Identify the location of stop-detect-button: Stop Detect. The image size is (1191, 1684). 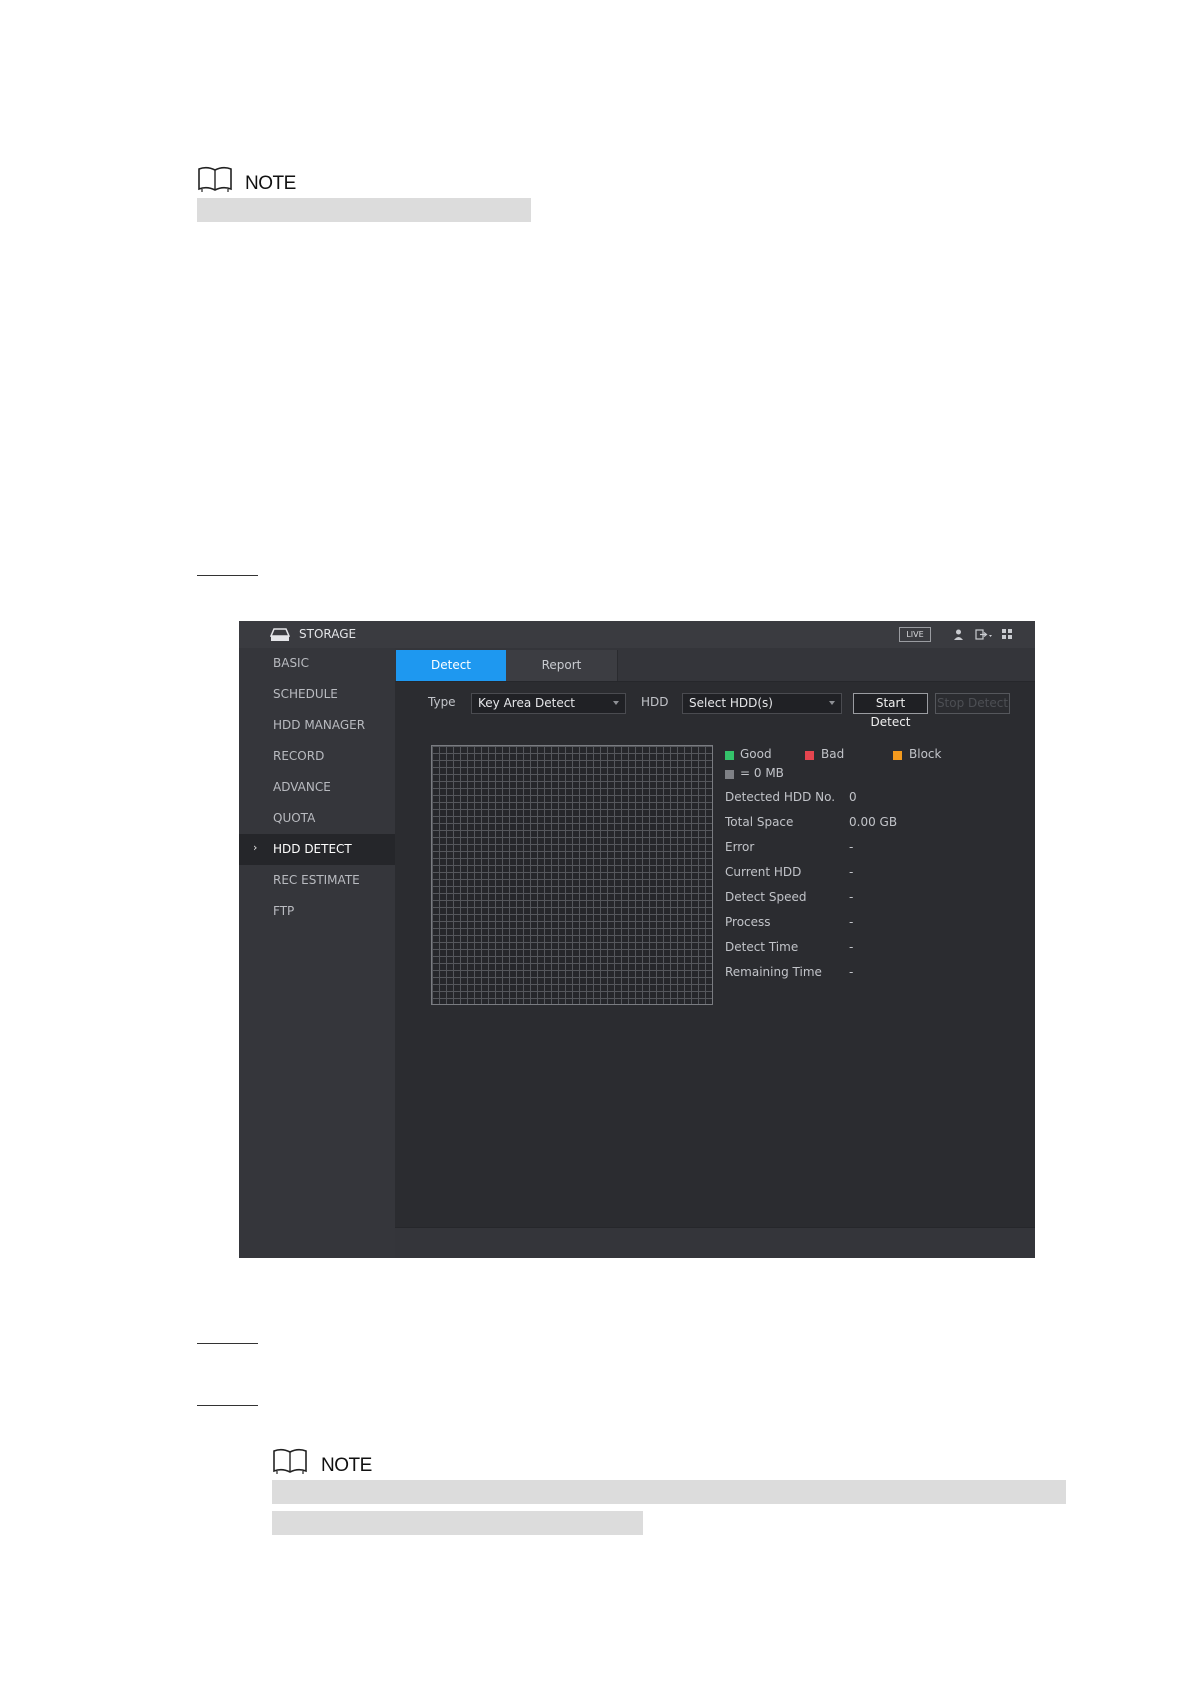
(972, 703).